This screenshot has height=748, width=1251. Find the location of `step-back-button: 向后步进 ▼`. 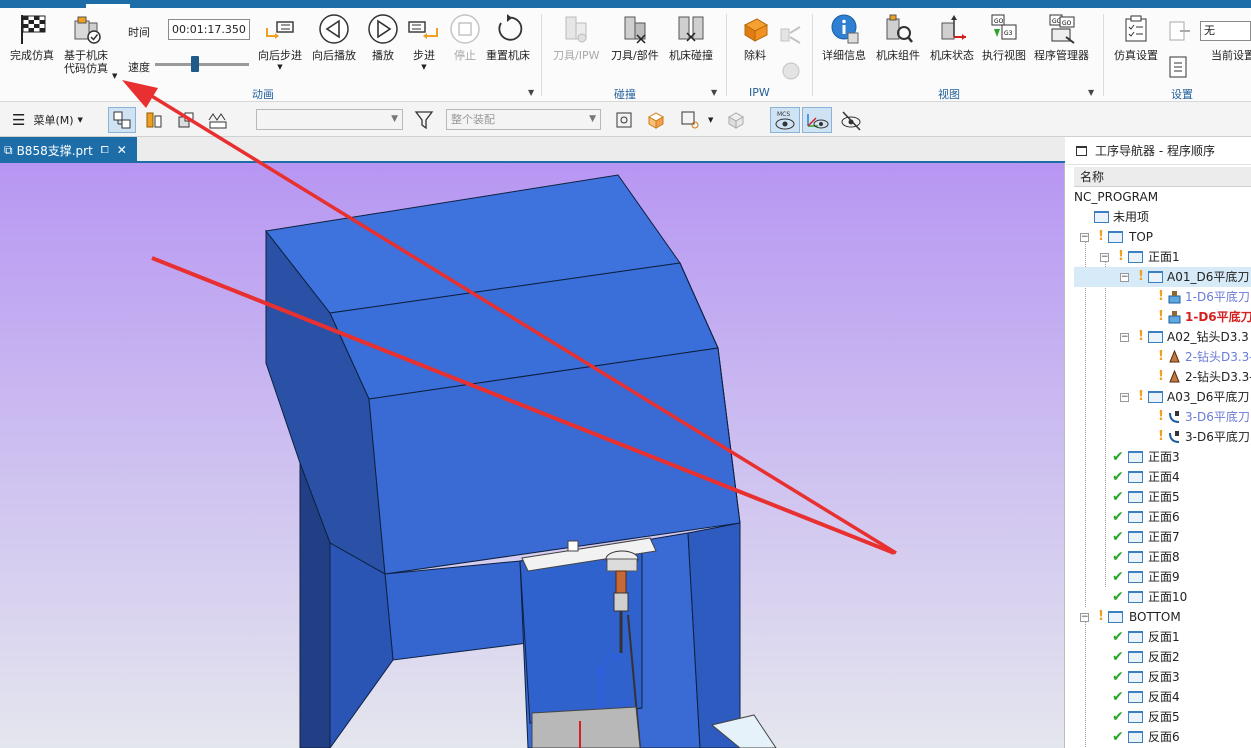

step-back-button: 向后步进 ▼ is located at coordinates (280, 42).